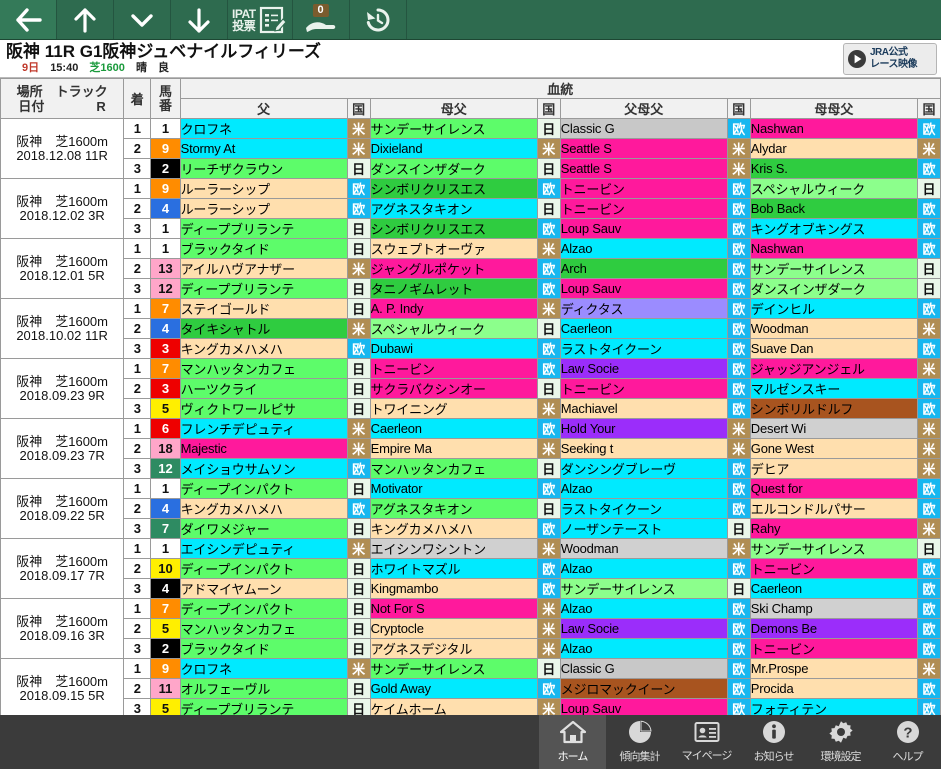 This screenshot has height=769, width=941. Describe the element at coordinates (639, 742) in the screenshot. I see `bottom-nav-item-2: 傾向集計` at that location.